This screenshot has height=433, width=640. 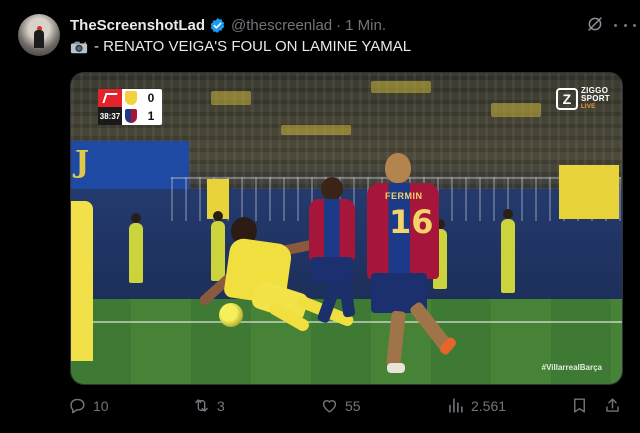 I want to click on broadcaster-name: ZIGGO SPORT LIVE, so click(x=595, y=99).